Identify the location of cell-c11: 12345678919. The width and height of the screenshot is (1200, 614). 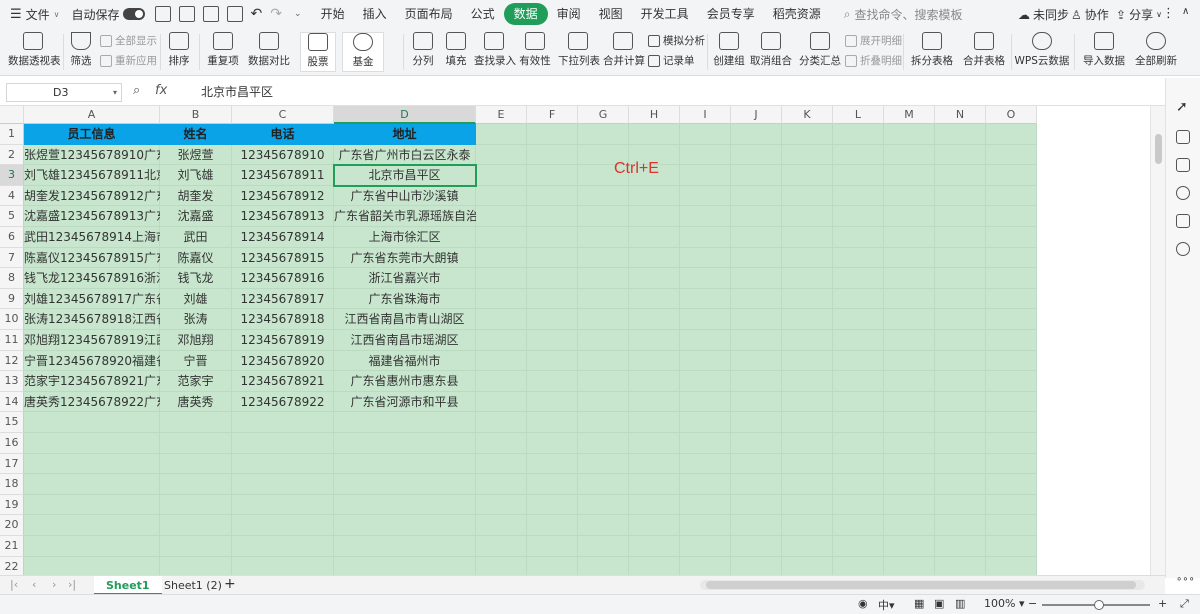
(283, 340).